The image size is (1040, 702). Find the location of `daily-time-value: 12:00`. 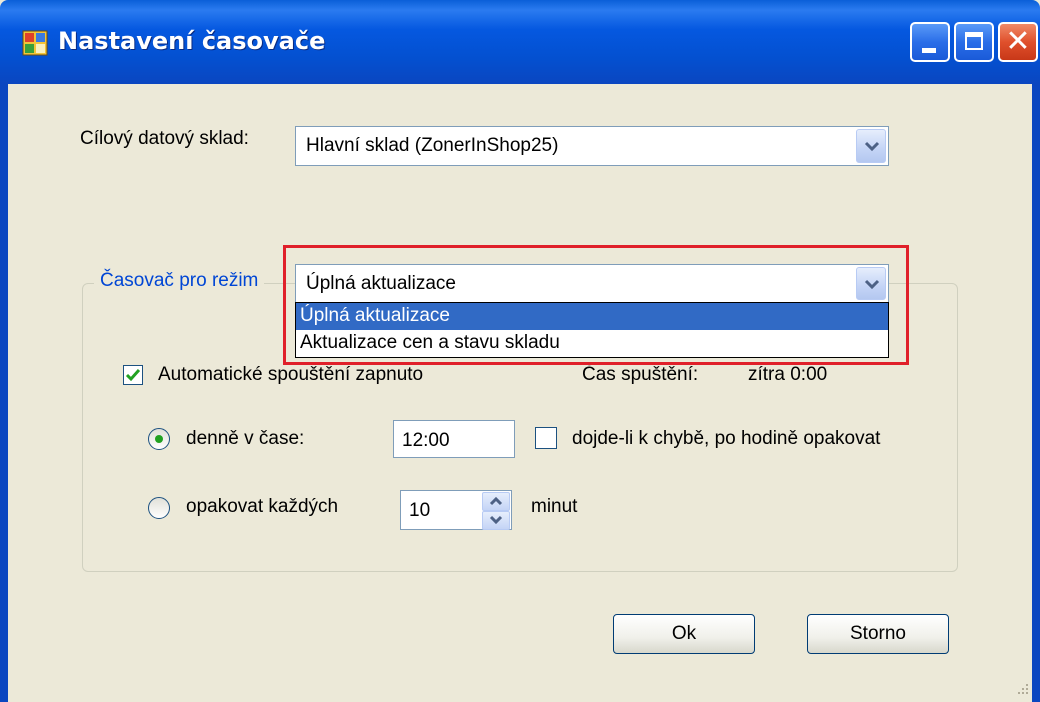

daily-time-value: 12:00 is located at coordinates (426, 440).